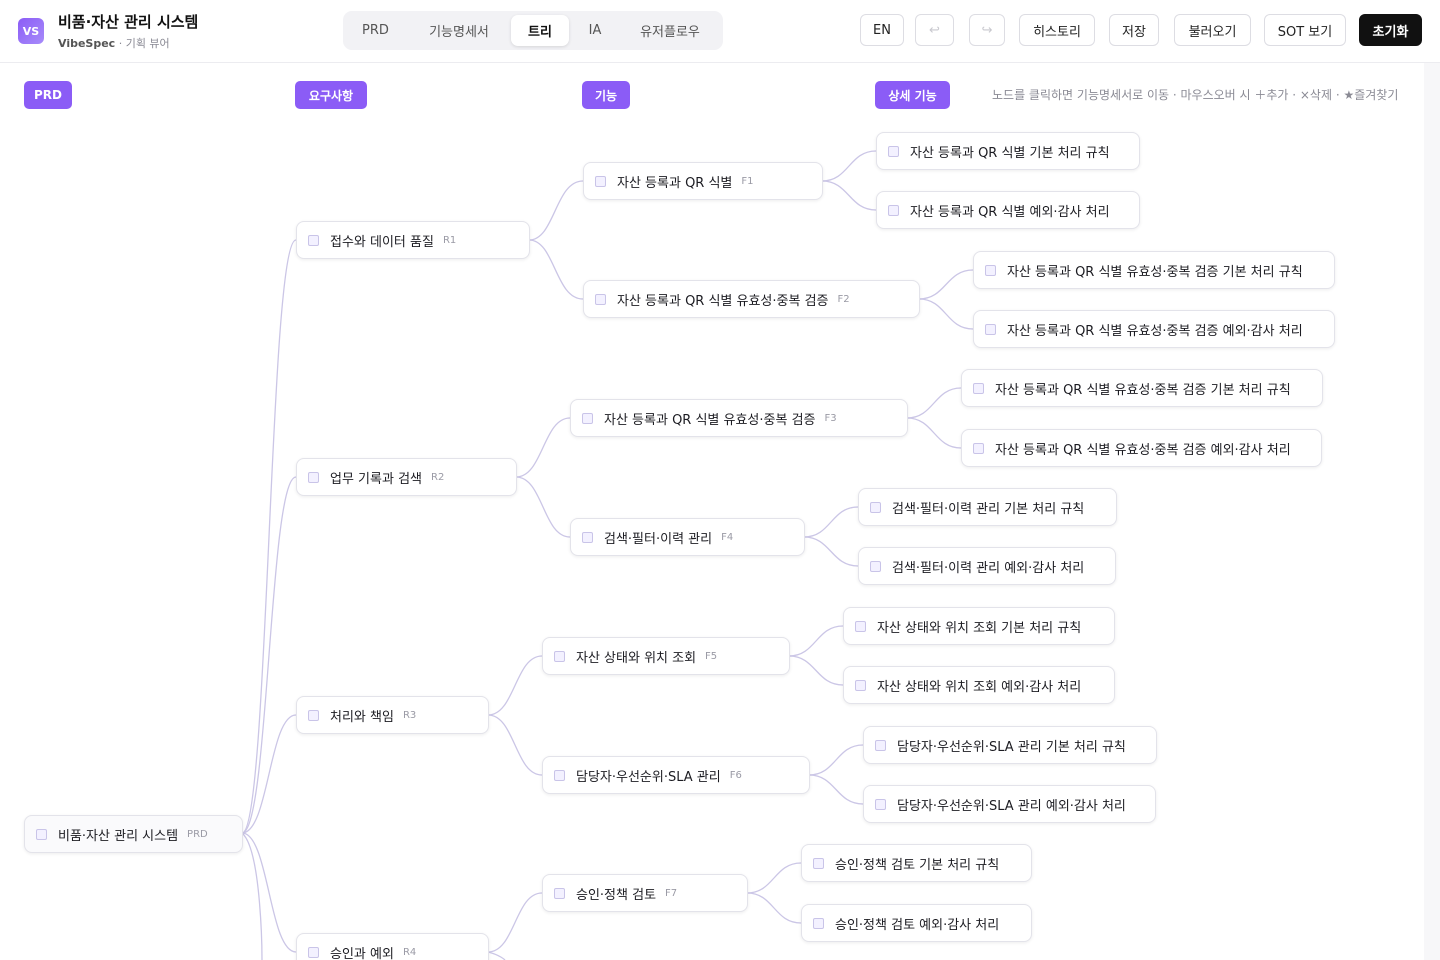 Image resolution: width=1440 pixels, height=960 pixels. I want to click on brand-name: VibeSpec, so click(87, 43).